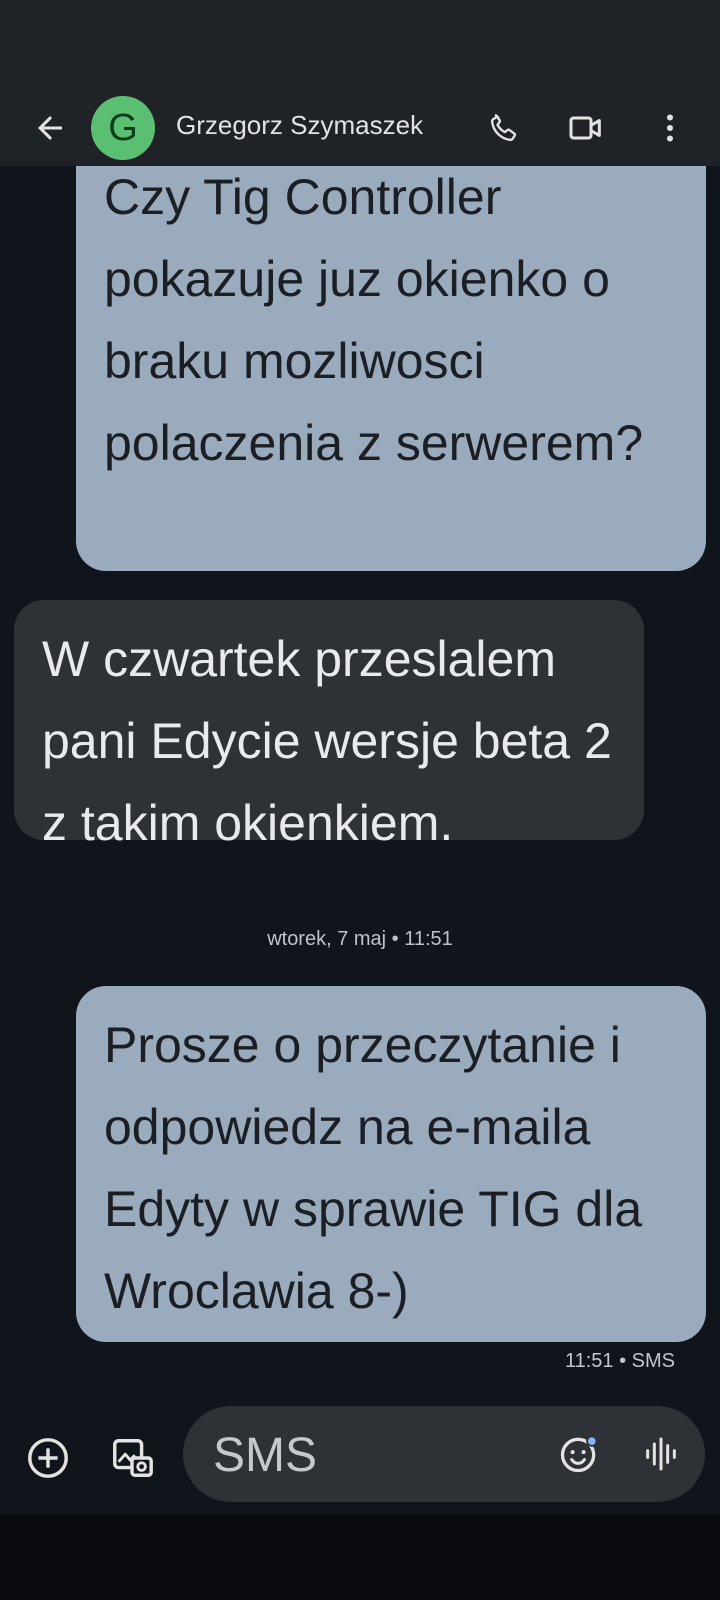 This screenshot has height=1600, width=720. I want to click on back-button, so click(50, 128).